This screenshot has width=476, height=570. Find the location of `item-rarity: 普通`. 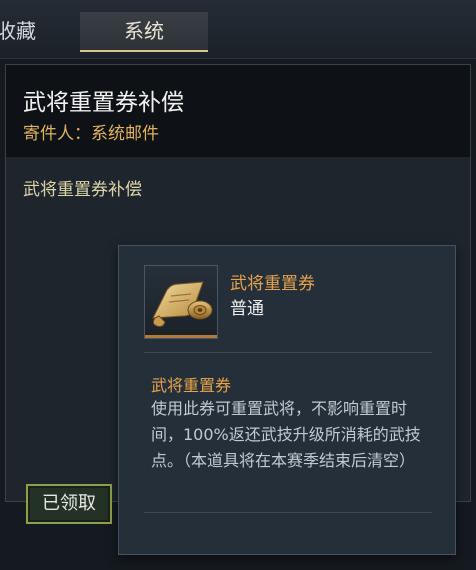

item-rarity: 普通 is located at coordinates (247, 309).